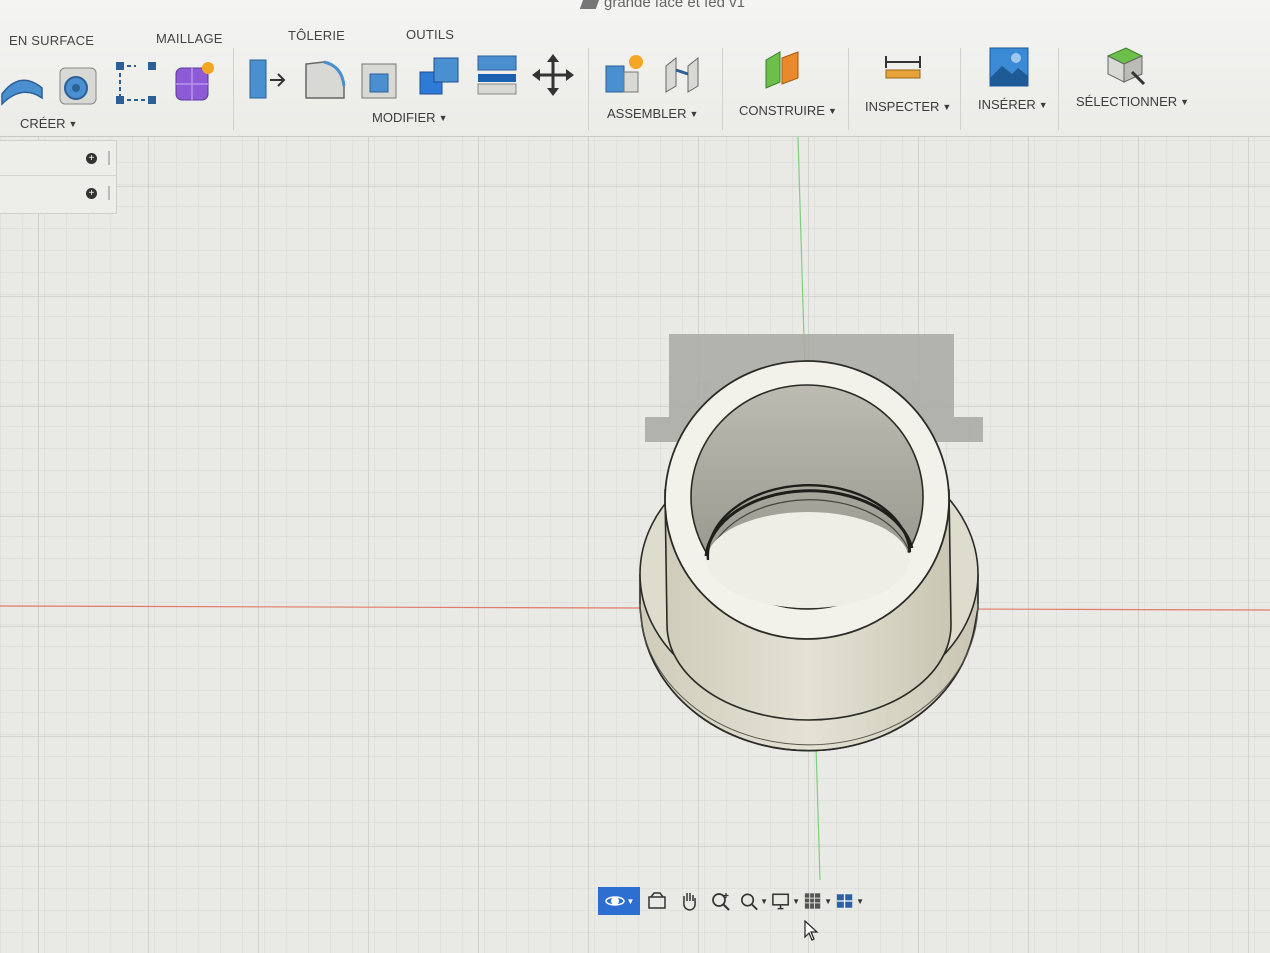 This screenshot has height=953, width=1270. I want to click on insert-image-icon, so click(1009, 67).